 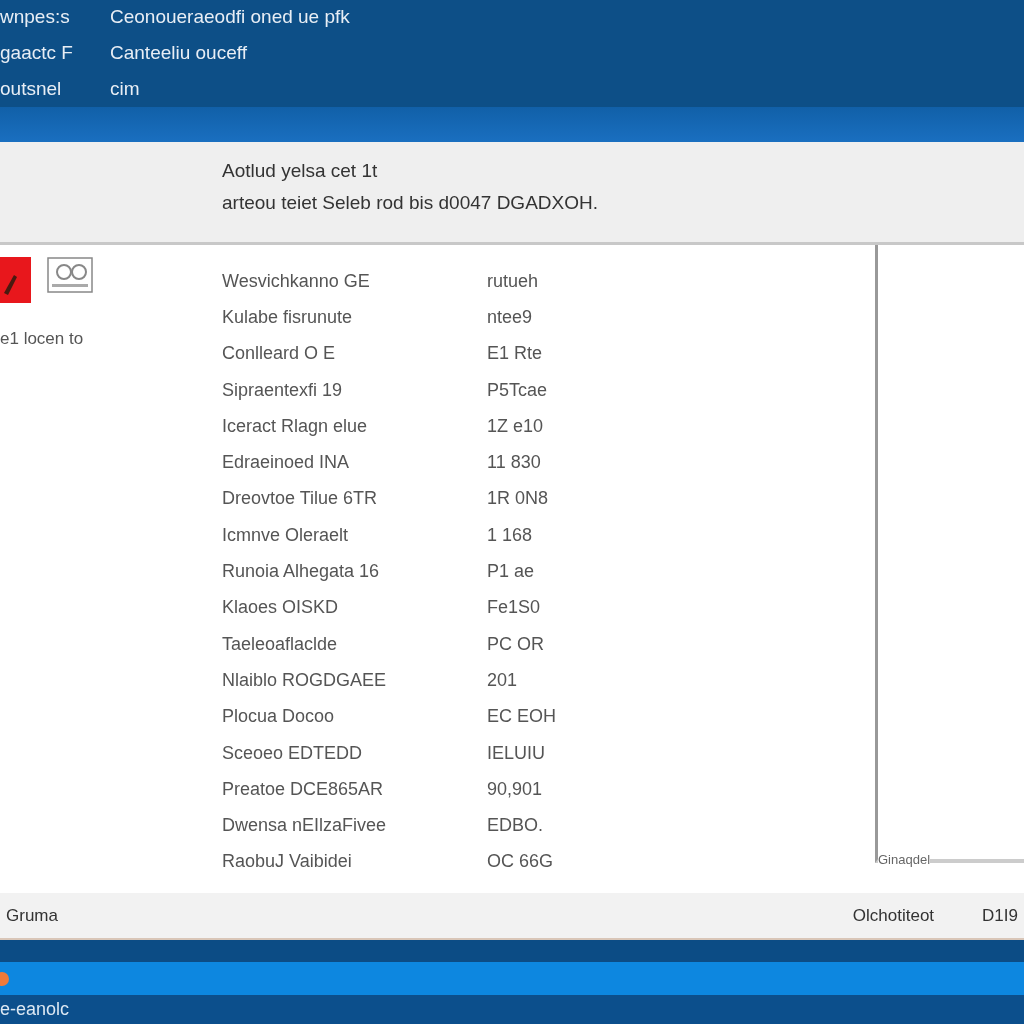 What do you see at coordinates (125, 89) in the screenshot?
I see `header-value: cim` at bounding box center [125, 89].